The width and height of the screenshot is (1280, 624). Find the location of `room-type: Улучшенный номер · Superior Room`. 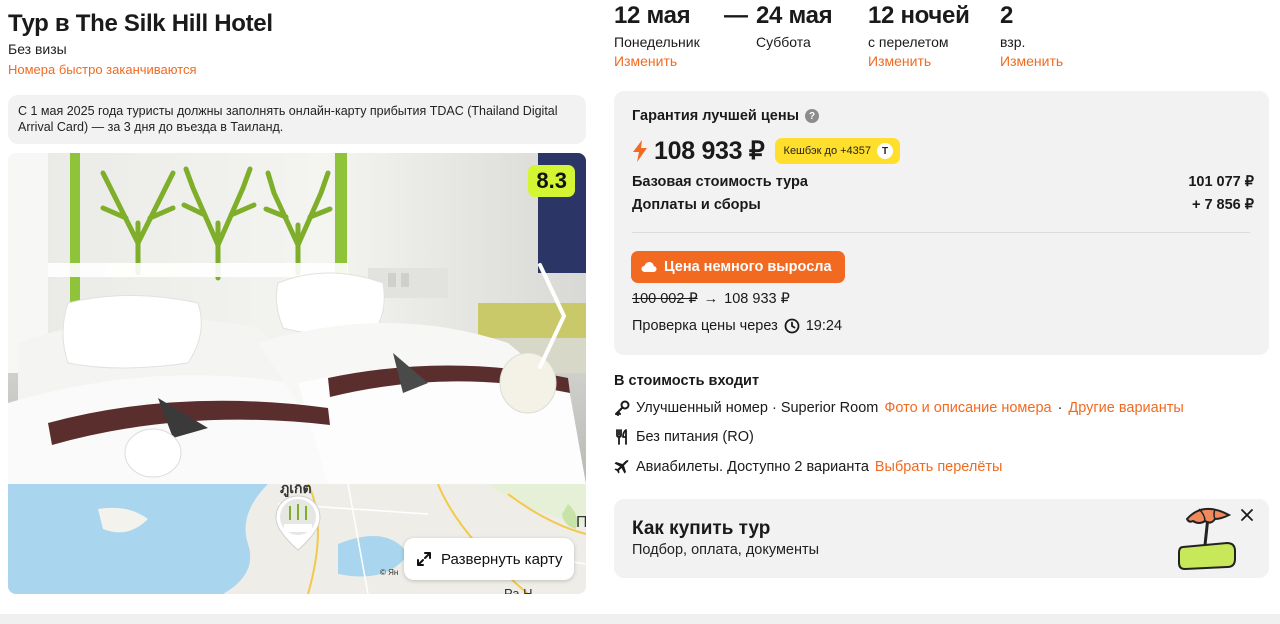

room-type: Улучшенный номер · Superior Room is located at coordinates (757, 408).